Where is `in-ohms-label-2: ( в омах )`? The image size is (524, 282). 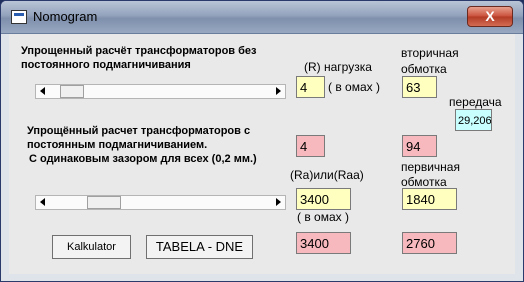 in-ohms-label-2: ( в омах ) is located at coordinates (323, 217).